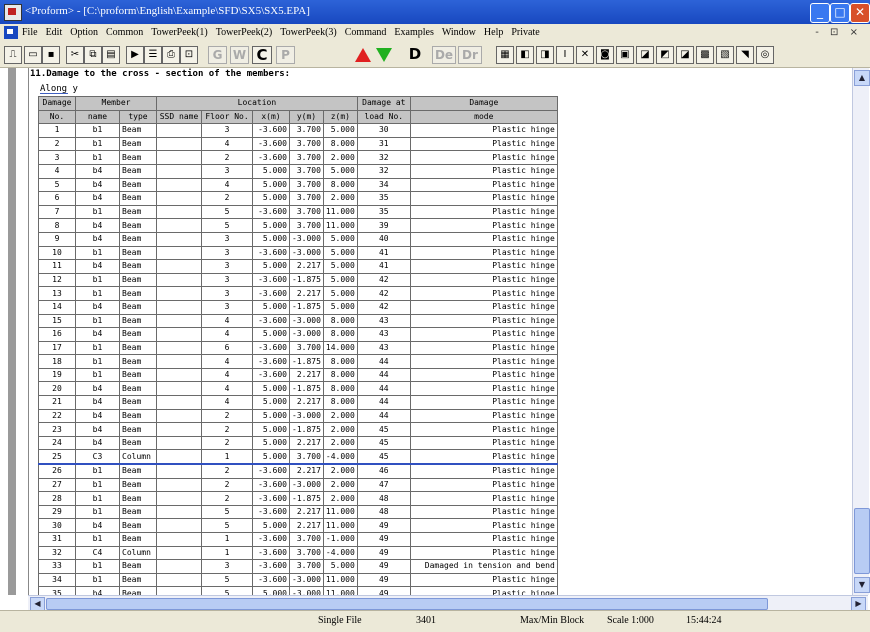 The image size is (870, 632). What do you see at coordinates (171, 55) in the screenshot?
I see `print-icon: ⎙` at bounding box center [171, 55].